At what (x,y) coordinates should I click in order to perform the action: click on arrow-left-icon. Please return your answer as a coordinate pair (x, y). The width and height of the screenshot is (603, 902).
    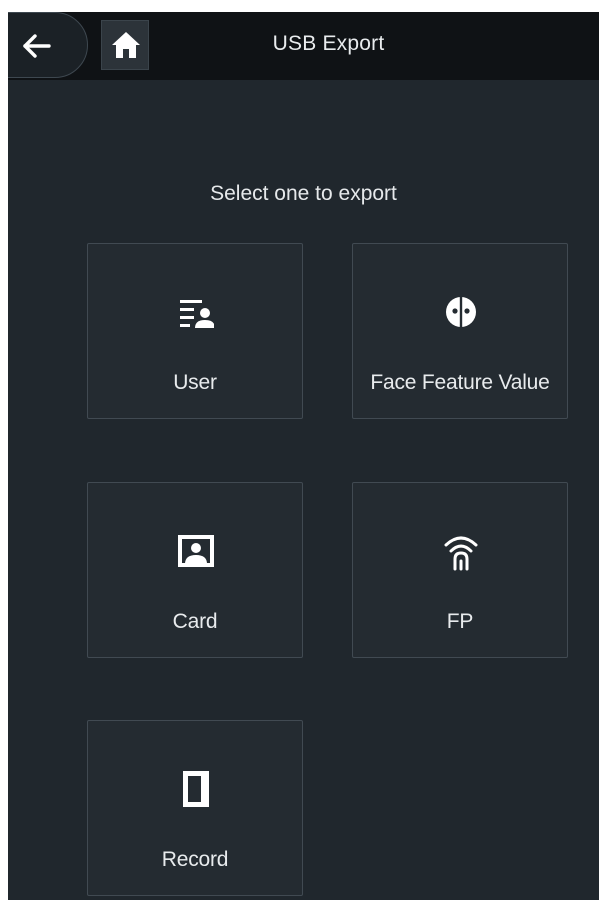
    Looking at the image, I should click on (37, 46).